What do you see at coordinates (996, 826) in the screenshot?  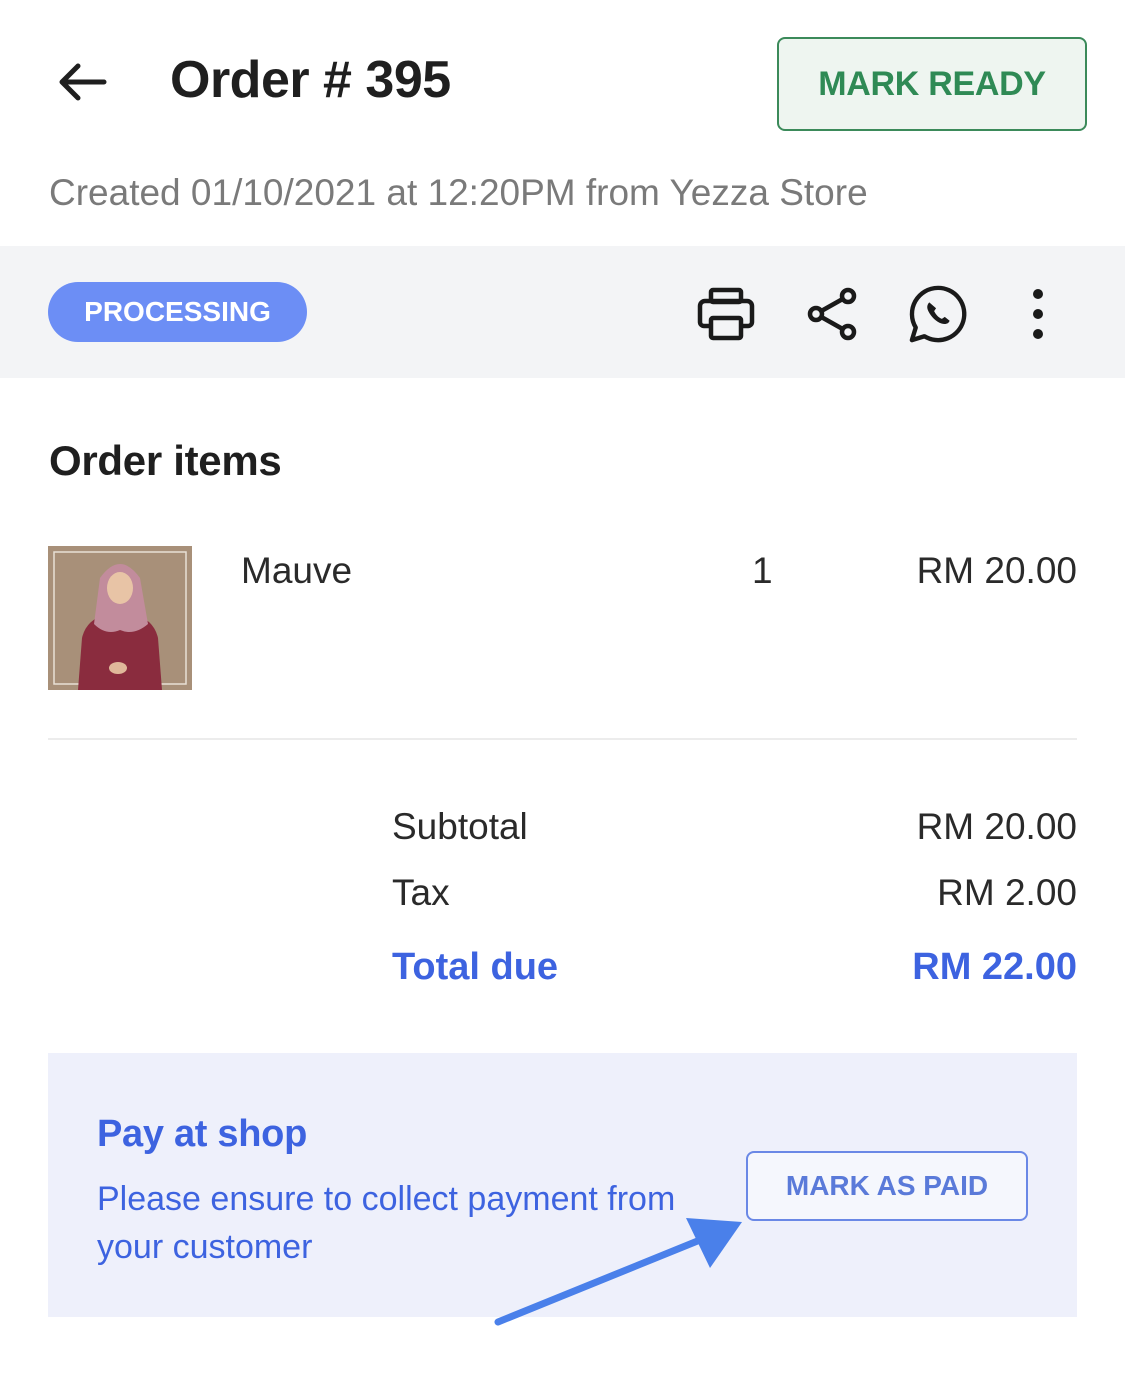 I see `subtotal-value: RM 20.00` at bounding box center [996, 826].